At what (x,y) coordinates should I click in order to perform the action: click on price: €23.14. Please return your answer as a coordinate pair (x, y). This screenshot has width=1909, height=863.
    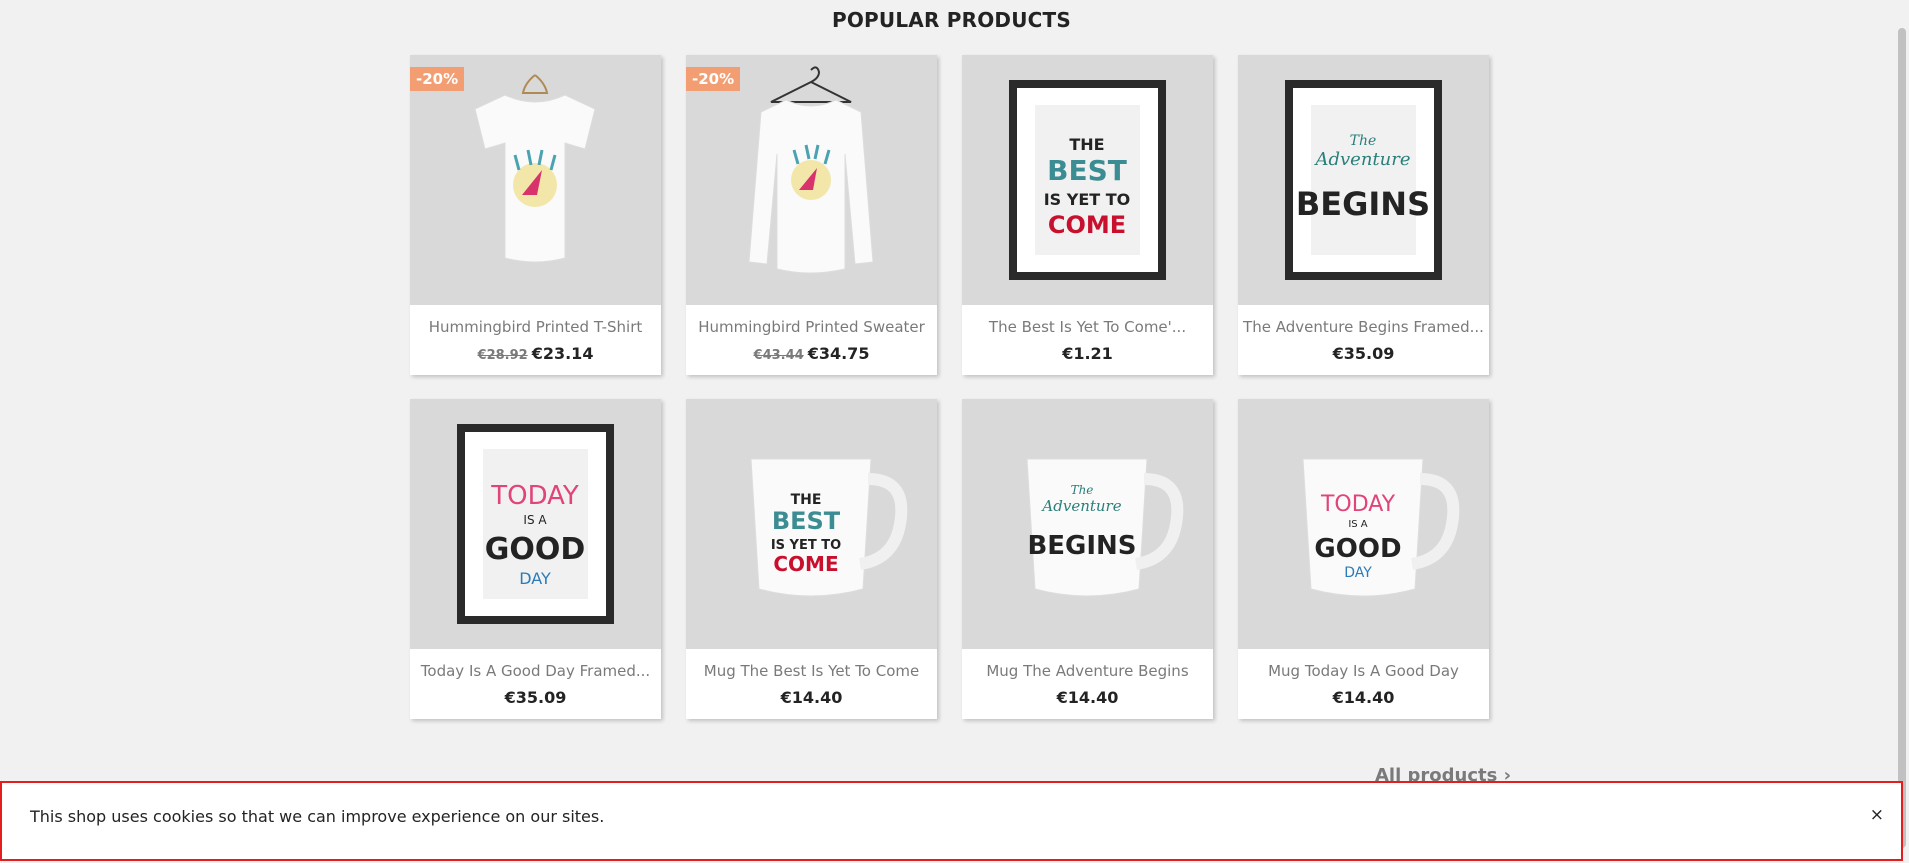
    Looking at the image, I should click on (562, 353).